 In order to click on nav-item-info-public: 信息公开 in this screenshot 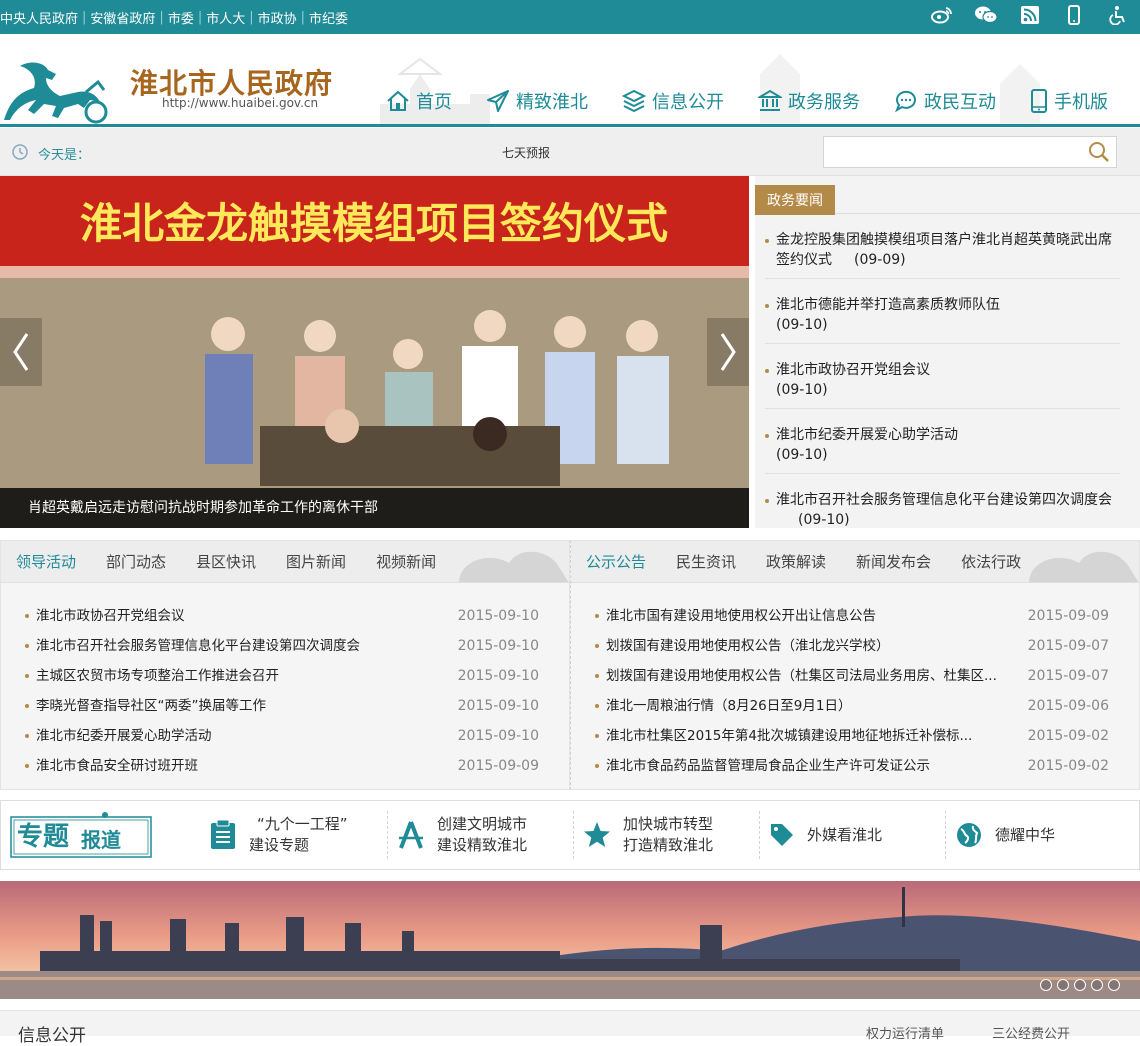, I will do `click(673, 101)`.